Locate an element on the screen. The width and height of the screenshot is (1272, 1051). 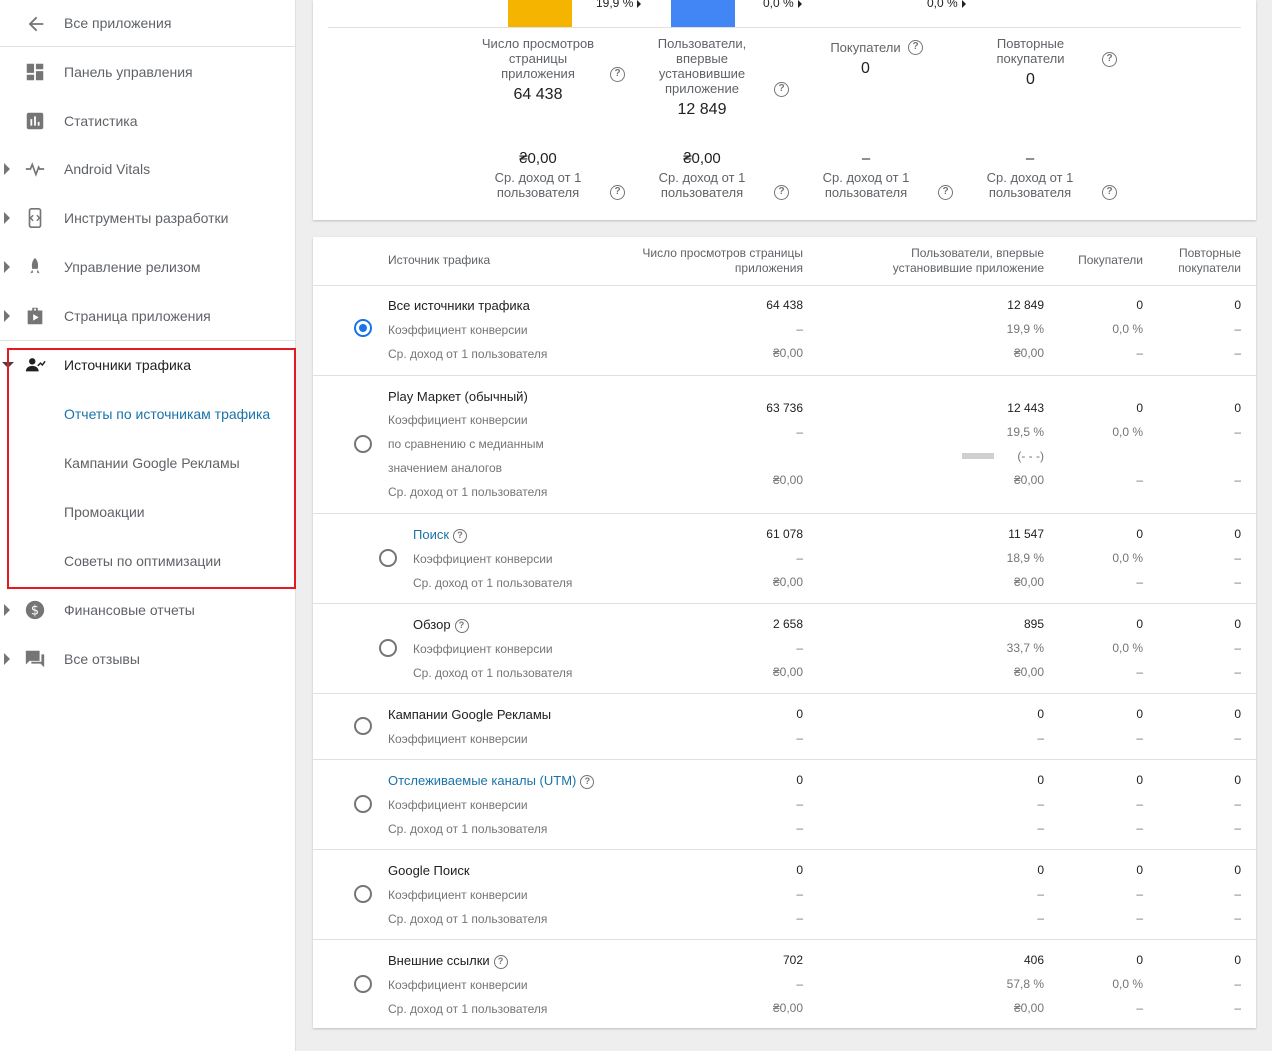
back-to-all-apps: Все приложения is located at coordinates (148, 23).